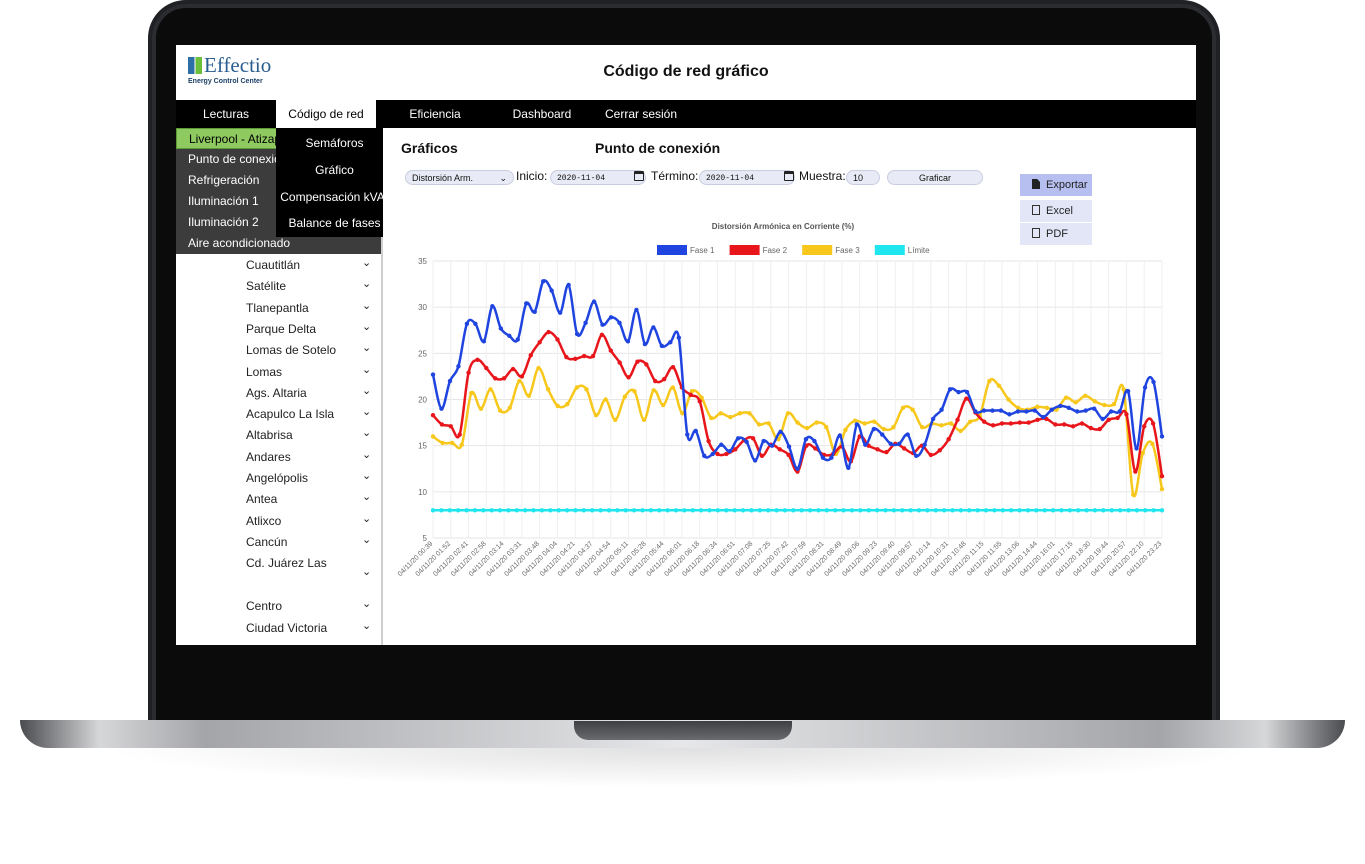  Describe the element at coordinates (641, 114) in the screenshot. I see `nav-cerrar-sesion: Cerrar sesión` at that location.